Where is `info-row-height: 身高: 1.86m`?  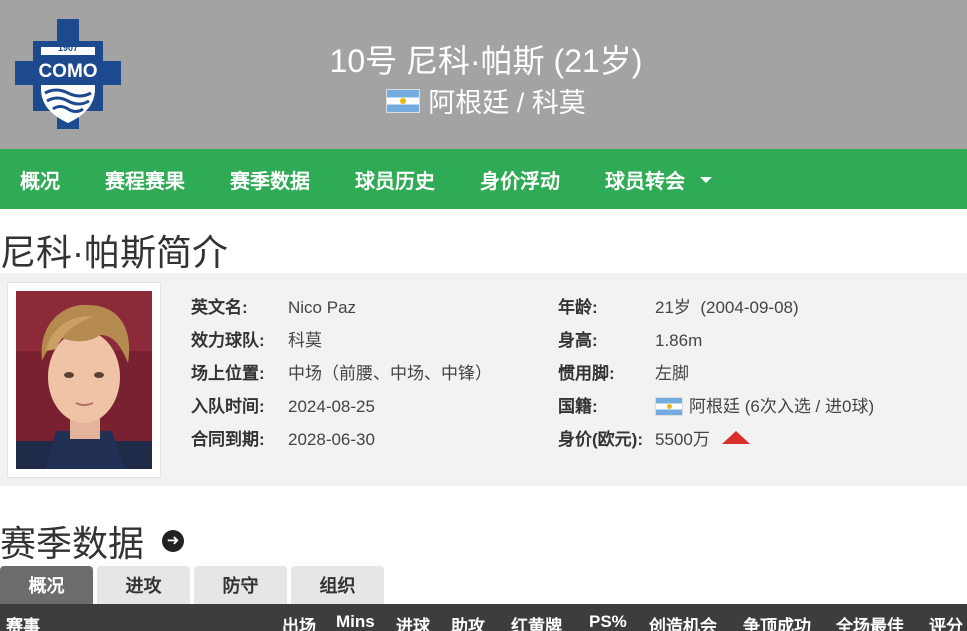
info-row-height: 身高: 1.86m is located at coordinates (716, 340).